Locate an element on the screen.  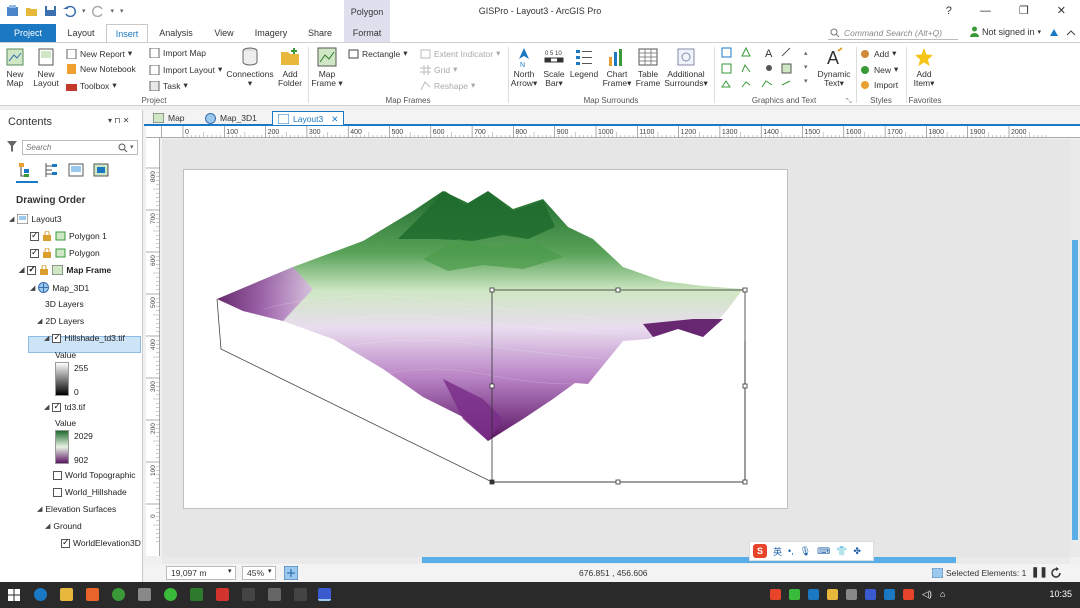
tab-layout: Layout is located at coordinates (81, 33).